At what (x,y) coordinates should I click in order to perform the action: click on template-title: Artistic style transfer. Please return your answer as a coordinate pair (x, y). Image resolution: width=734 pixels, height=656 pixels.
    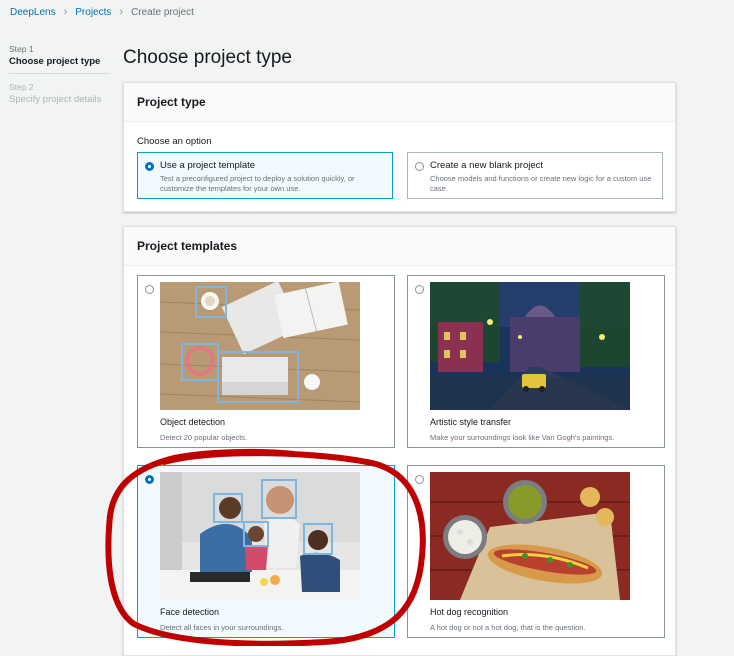
    Looking at the image, I should click on (471, 422).